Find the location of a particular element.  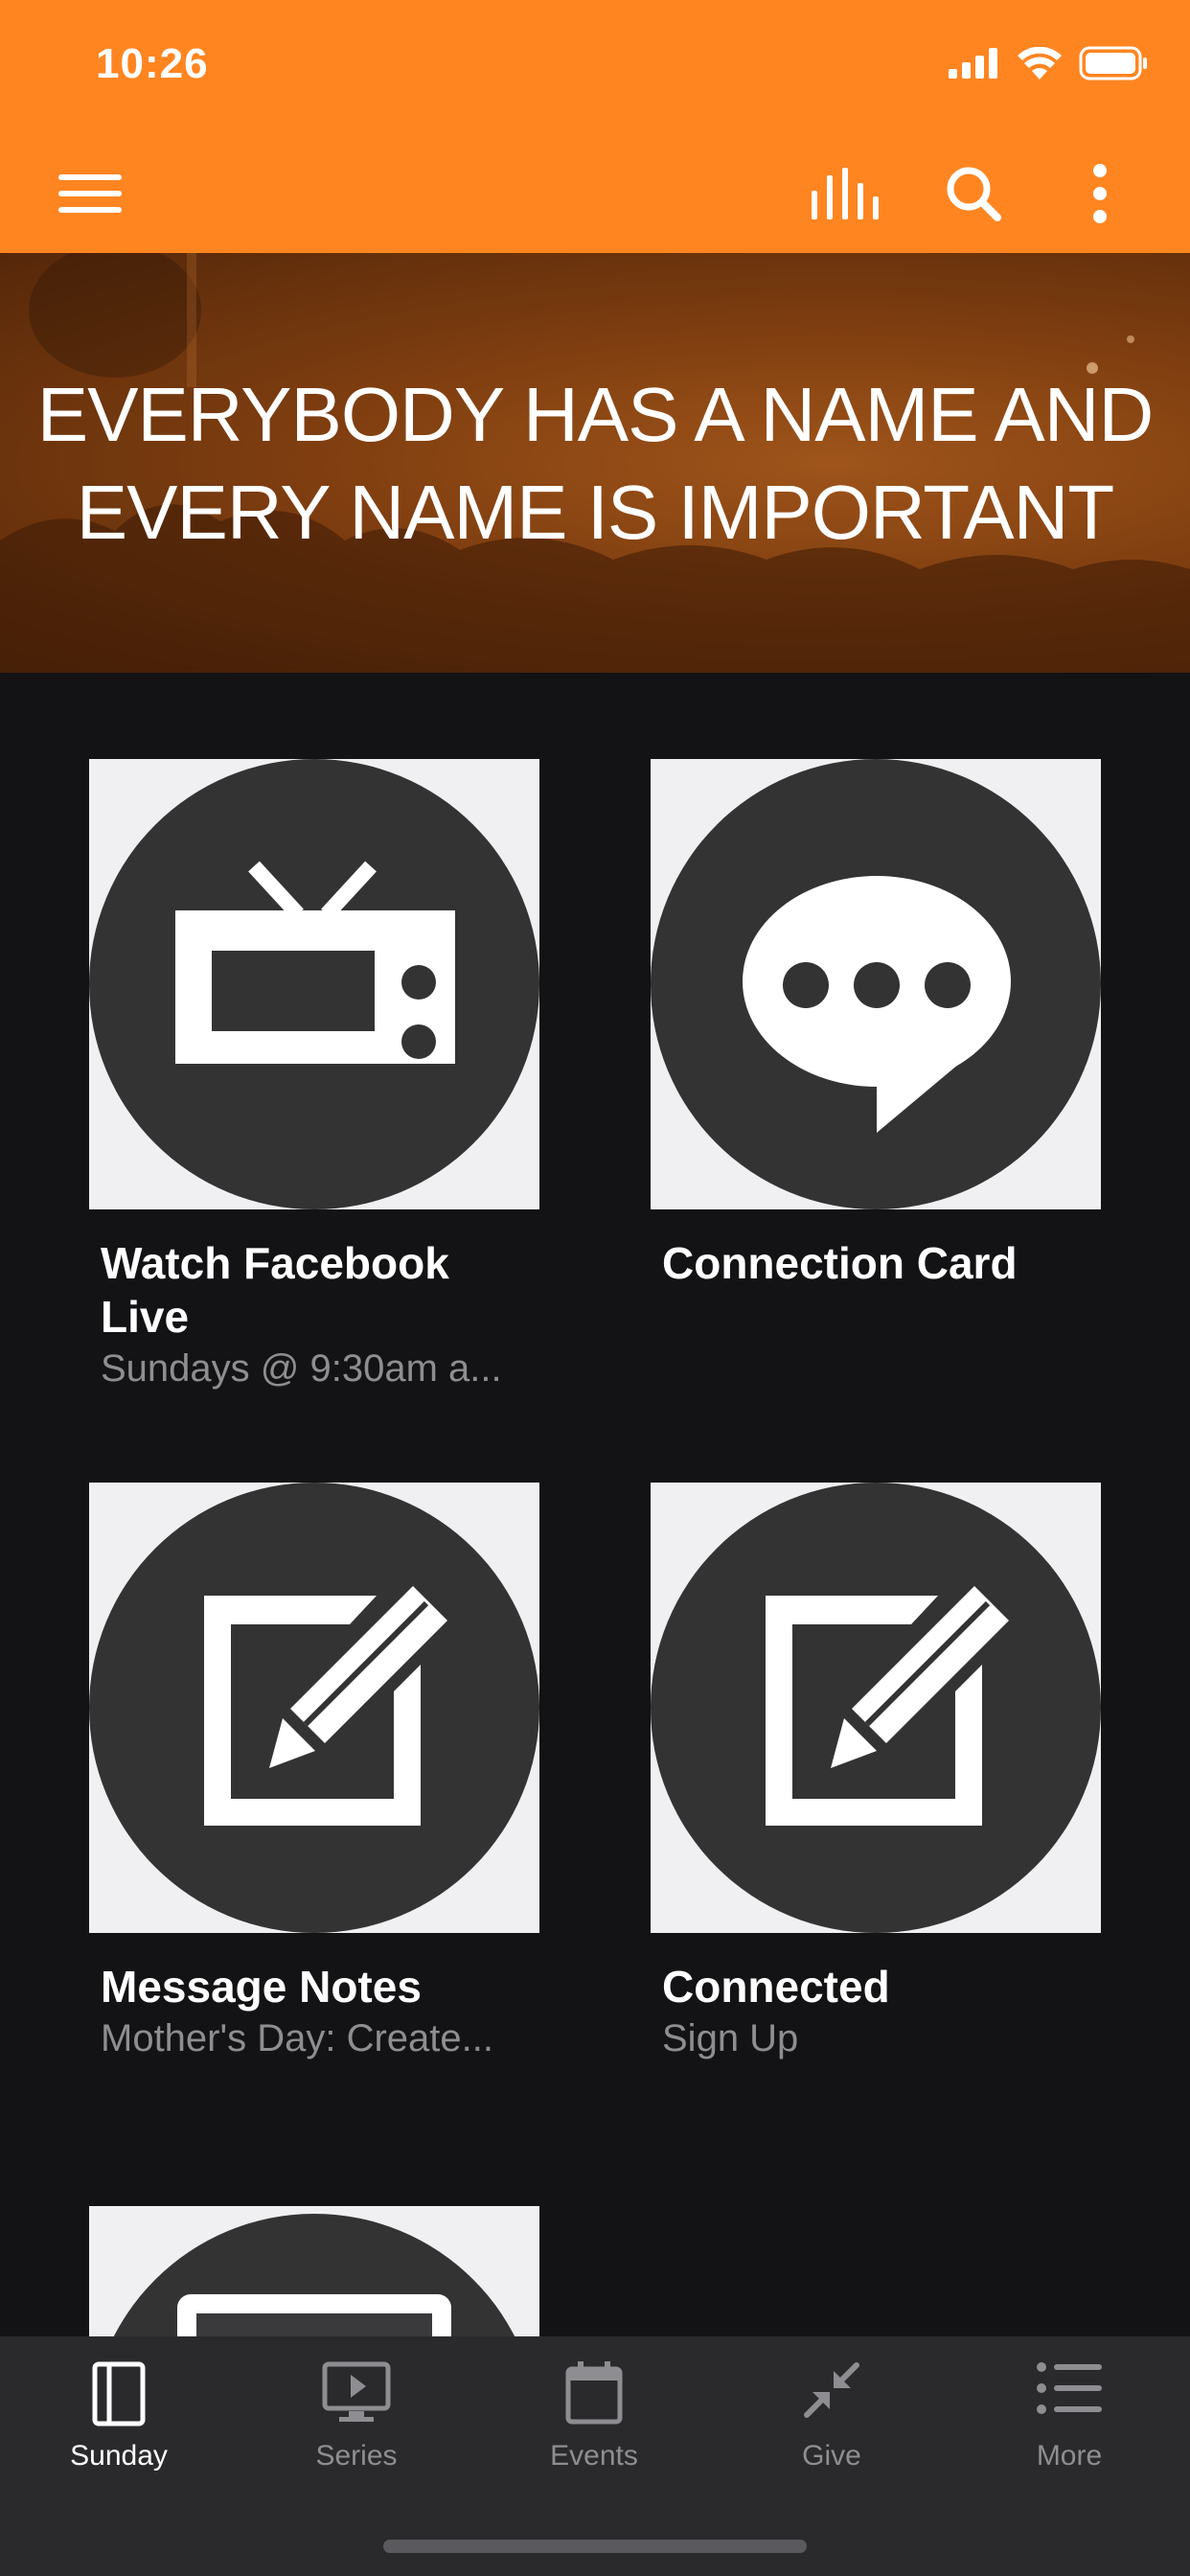

search-icon is located at coordinates (974, 193).